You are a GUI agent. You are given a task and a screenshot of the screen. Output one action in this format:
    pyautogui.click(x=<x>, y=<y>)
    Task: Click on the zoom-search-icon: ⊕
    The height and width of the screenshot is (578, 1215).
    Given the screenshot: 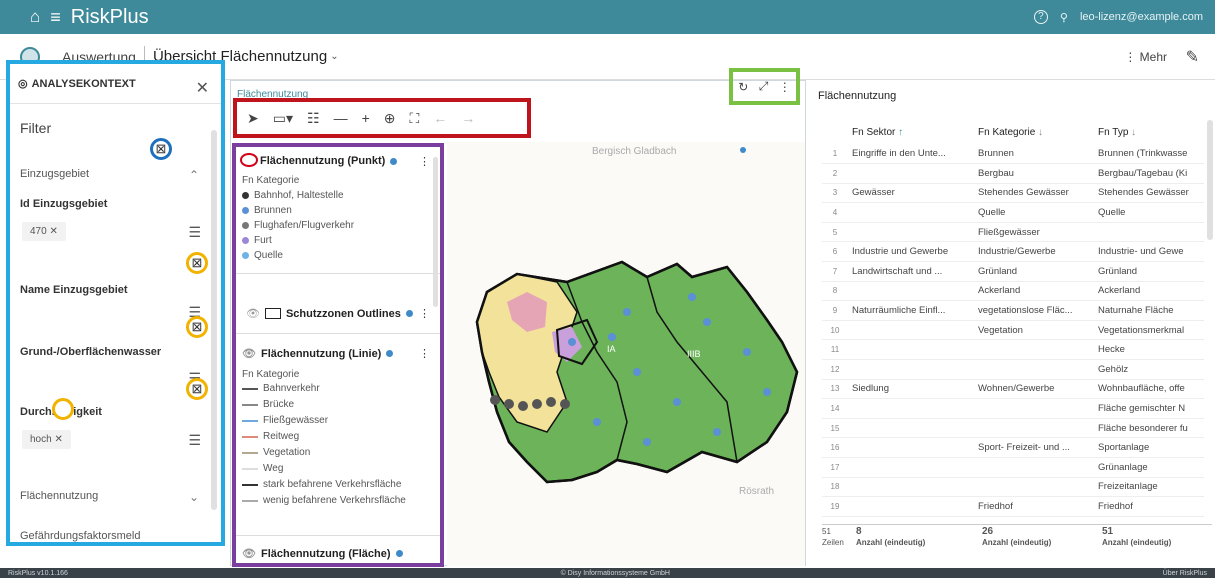 What is the action you would take?
    pyautogui.click(x=390, y=118)
    